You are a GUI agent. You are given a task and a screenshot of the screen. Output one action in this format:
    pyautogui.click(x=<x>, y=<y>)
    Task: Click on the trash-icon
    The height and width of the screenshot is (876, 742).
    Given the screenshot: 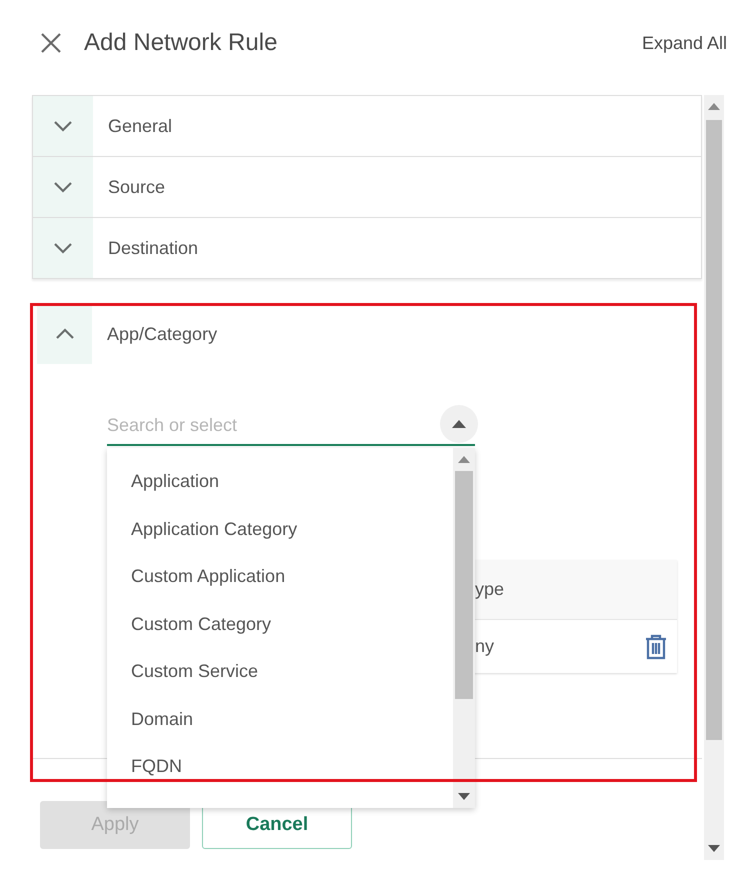 What is the action you would take?
    pyautogui.click(x=656, y=647)
    